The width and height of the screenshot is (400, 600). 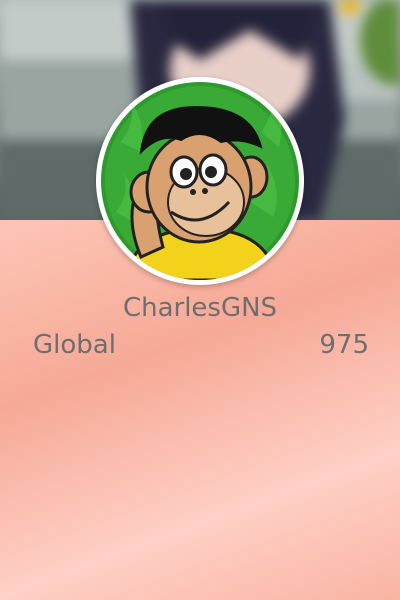 I want to click on global-rank-row: Global 975, so click(x=201, y=345).